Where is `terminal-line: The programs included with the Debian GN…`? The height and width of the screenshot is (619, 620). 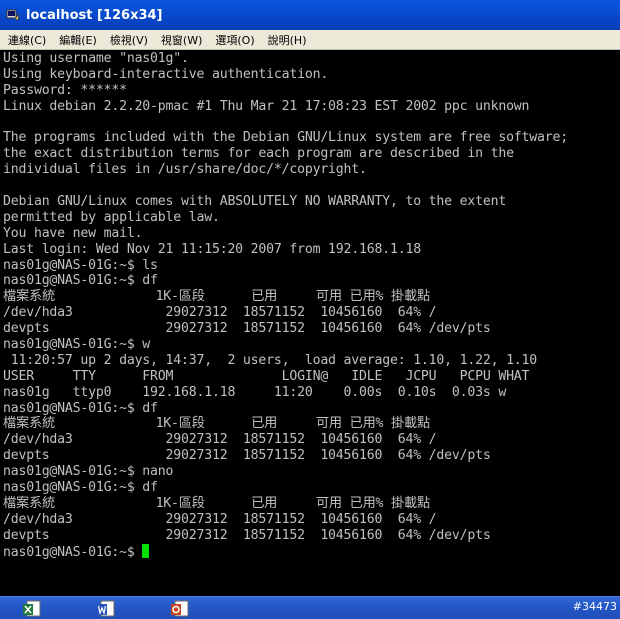
terminal-line: The programs included with the Debian GN… is located at coordinates (285, 138).